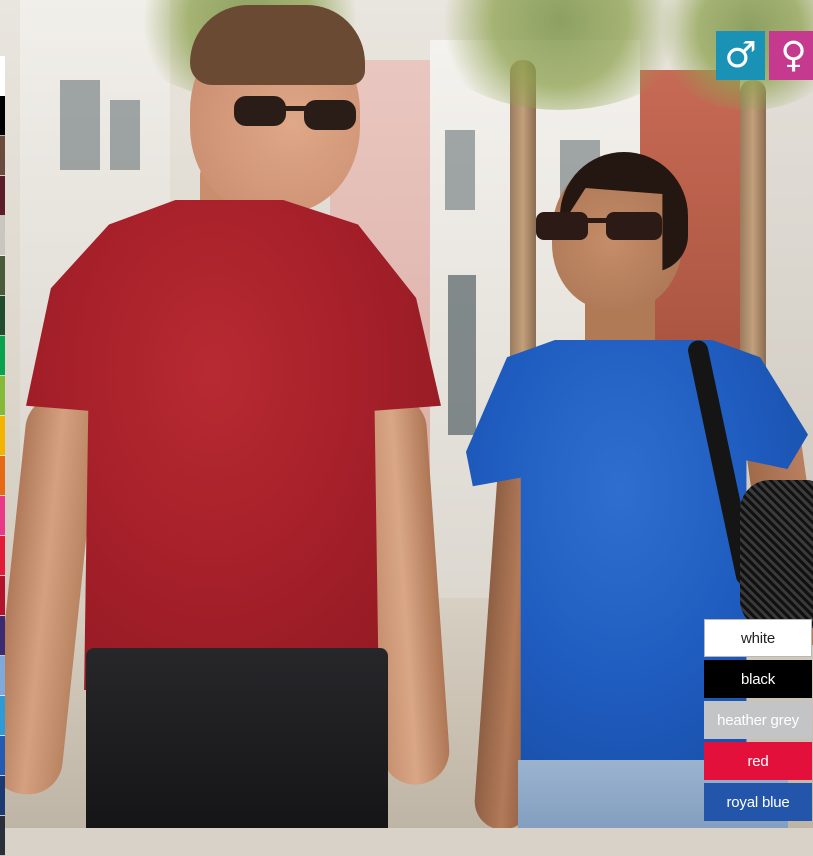 The width and height of the screenshot is (813, 856). What do you see at coordinates (753, 230) in the screenshot?
I see `palm-trunk` at bounding box center [753, 230].